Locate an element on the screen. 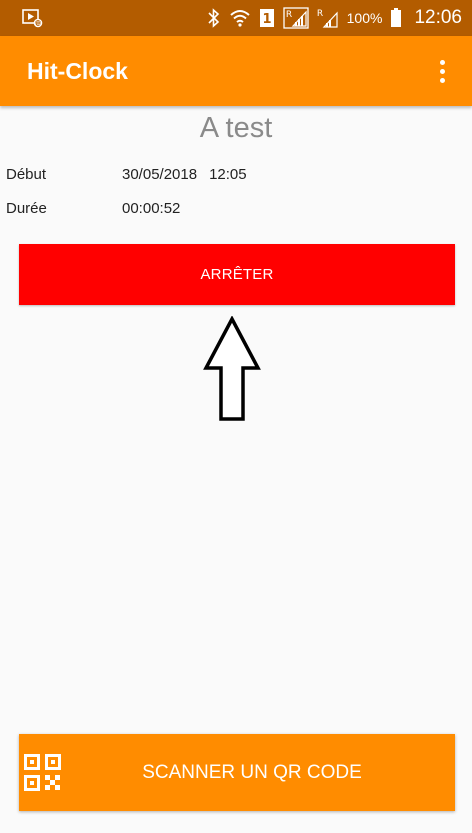 The width and height of the screenshot is (472, 833). start-row: Début 30/05/2018 12:05 is located at coordinates (236, 174).